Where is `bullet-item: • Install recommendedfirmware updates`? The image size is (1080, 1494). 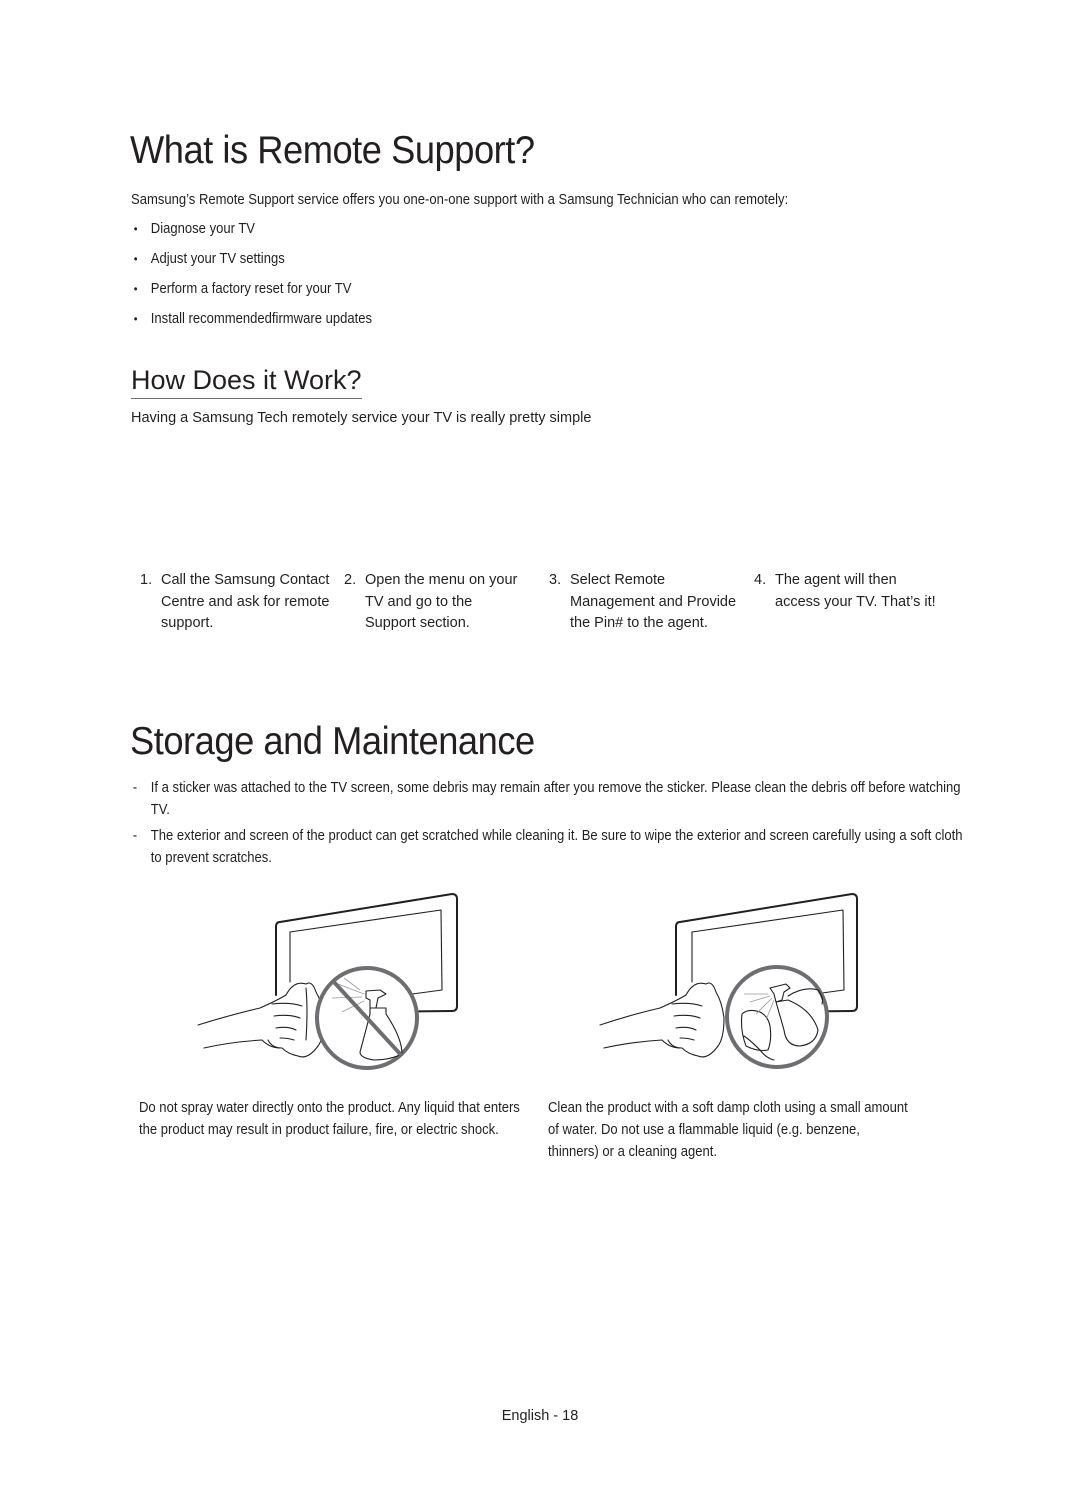 bullet-item: • Install recommendedfirmware updates is located at coordinates (253, 319).